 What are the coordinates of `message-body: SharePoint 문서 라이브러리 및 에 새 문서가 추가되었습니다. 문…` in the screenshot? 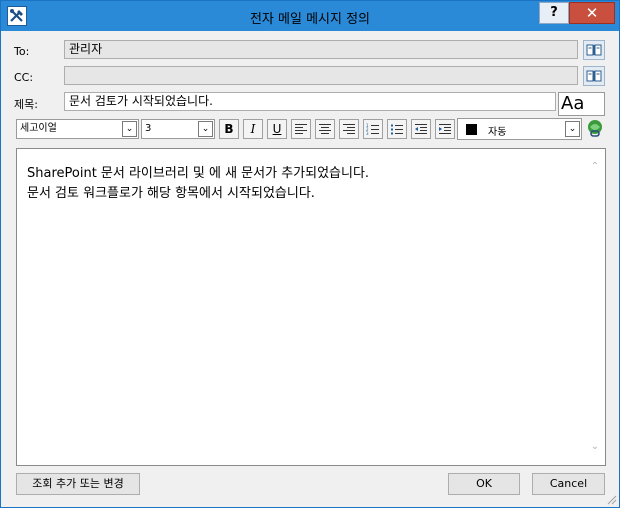 It's located at (198, 184).